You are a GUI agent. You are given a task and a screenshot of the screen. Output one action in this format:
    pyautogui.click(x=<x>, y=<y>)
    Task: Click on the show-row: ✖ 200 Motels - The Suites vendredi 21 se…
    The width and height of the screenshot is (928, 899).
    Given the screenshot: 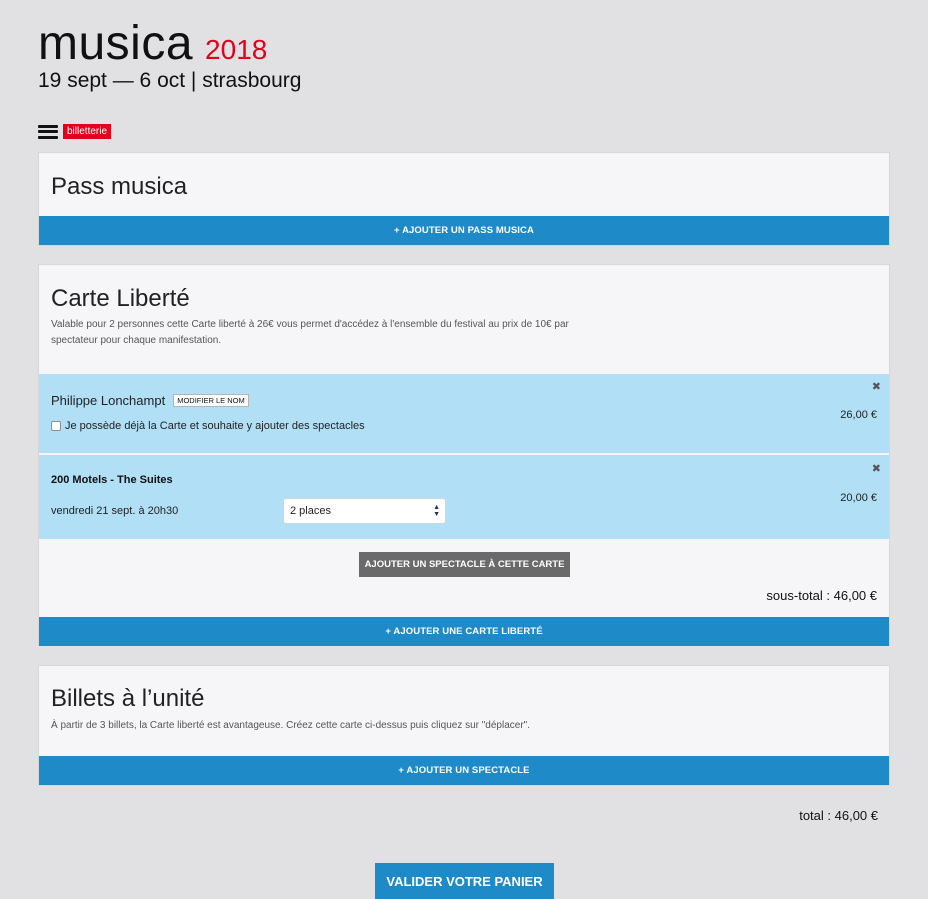 What is the action you would take?
    pyautogui.click(x=464, y=497)
    